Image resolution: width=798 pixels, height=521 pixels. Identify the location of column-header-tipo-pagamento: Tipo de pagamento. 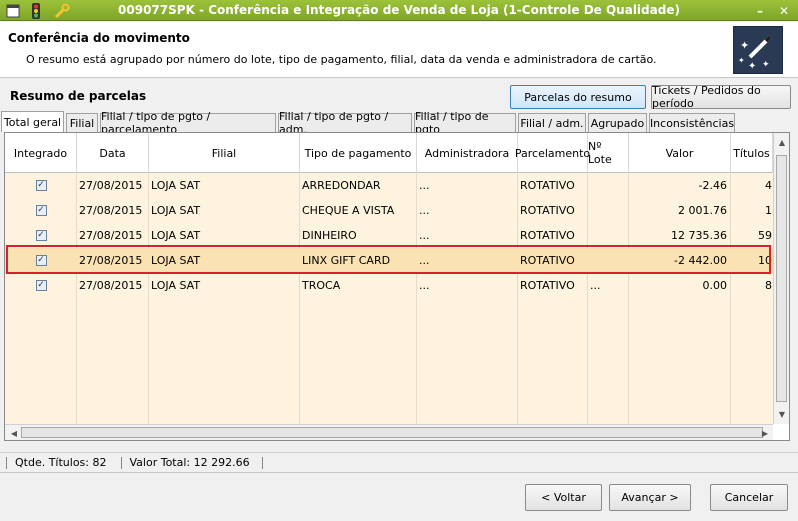
(358, 153).